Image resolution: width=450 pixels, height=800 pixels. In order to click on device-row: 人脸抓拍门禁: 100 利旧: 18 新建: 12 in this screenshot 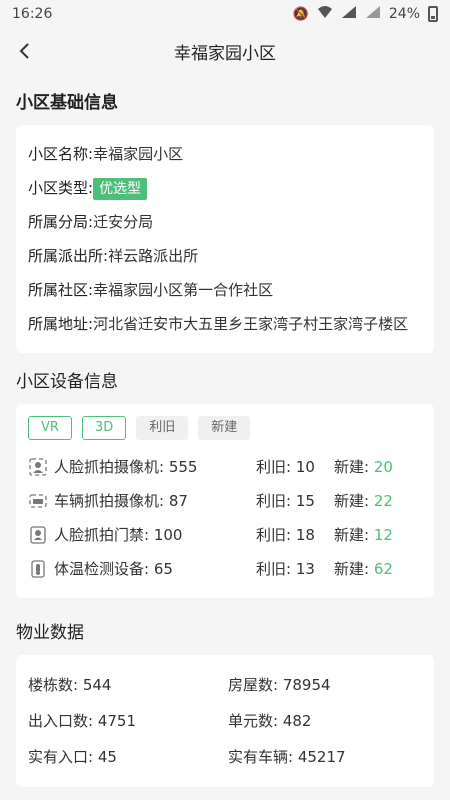, I will do `click(225, 535)`.